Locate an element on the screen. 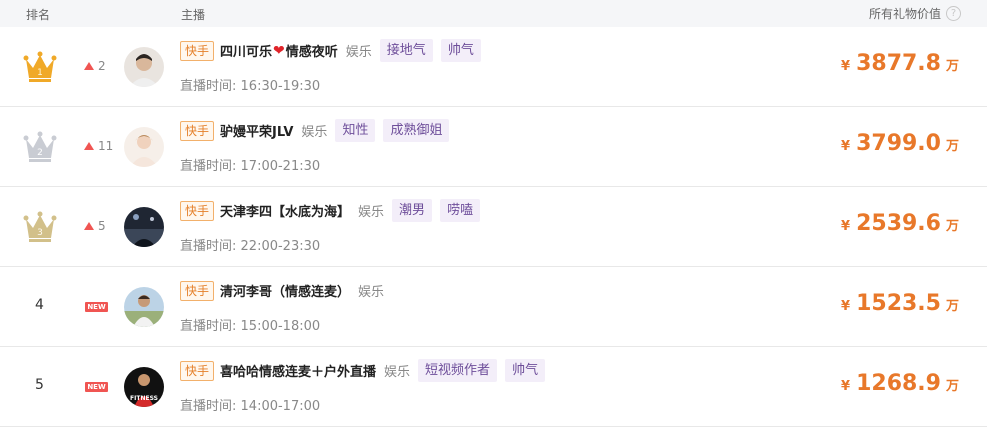 This screenshot has width=987, height=433. gift-amount: 1523.5 is located at coordinates (898, 303).